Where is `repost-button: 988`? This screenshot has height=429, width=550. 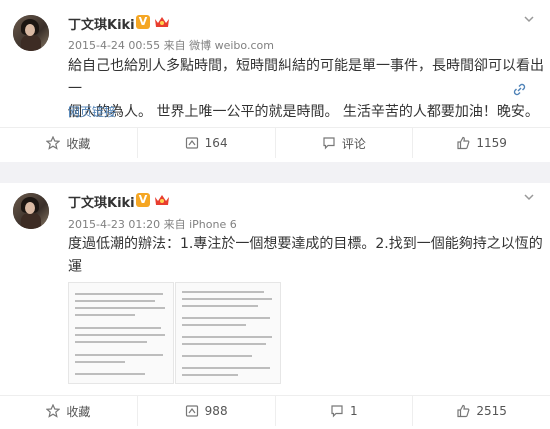
repost-button: 988 is located at coordinates (207, 411).